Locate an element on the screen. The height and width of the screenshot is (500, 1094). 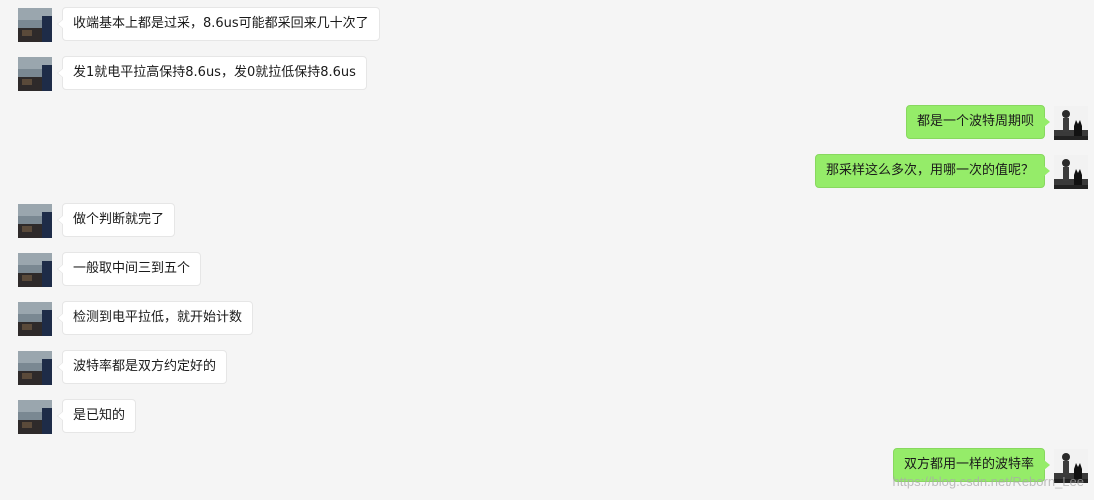
message-bubble: 是已知的 is located at coordinates (96, 416).